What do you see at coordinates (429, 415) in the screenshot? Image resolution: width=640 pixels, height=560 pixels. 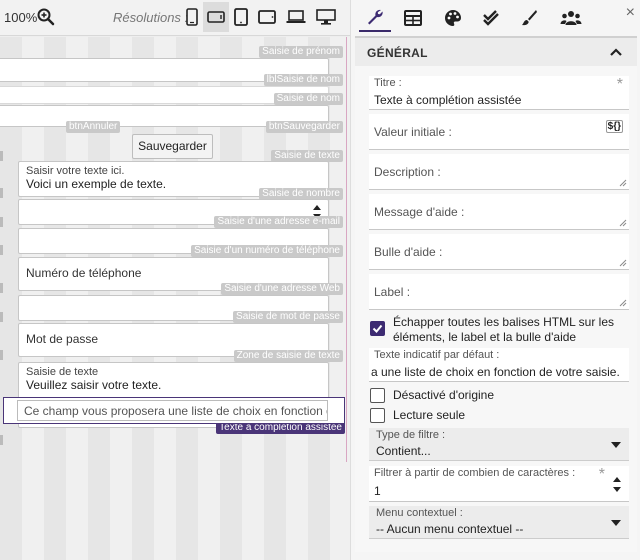 I see `readonly-label: Lecture seule` at bounding box center [429, 415].